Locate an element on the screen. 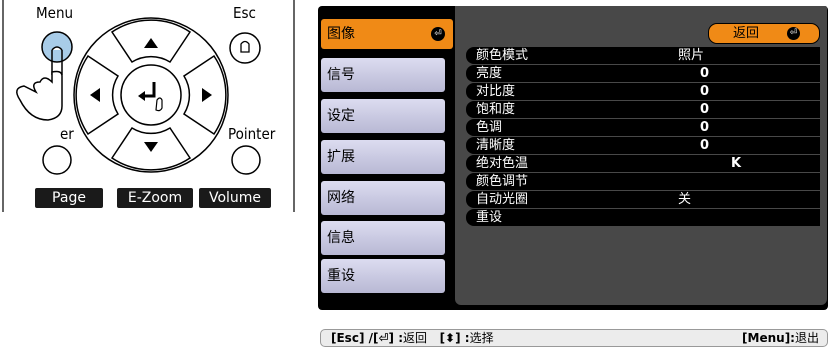 The image size is (830, 347). tab-network: 网络 is located at coordinates (383, 198).